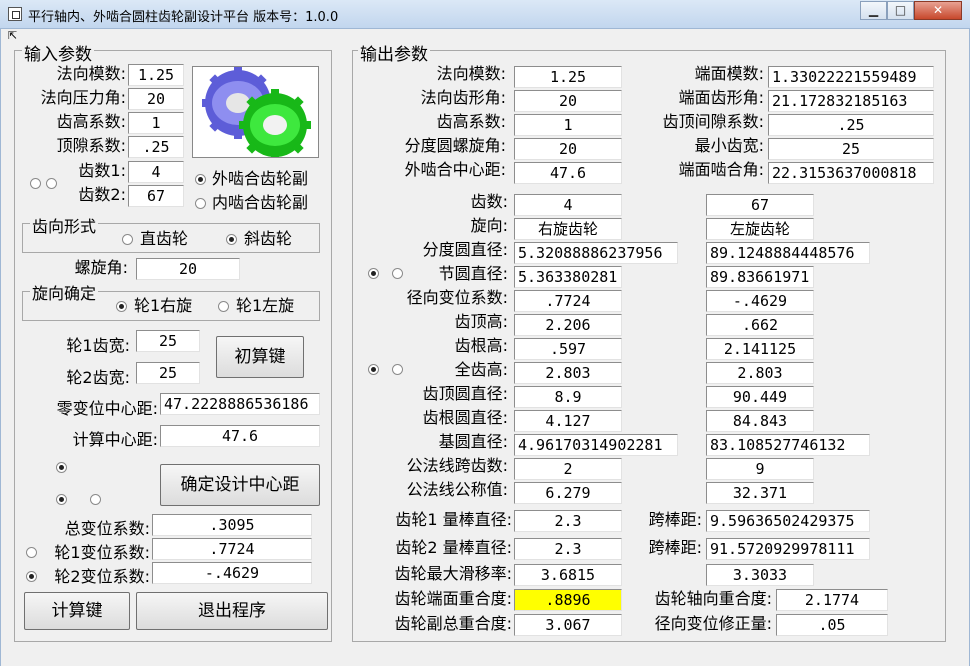 The width and height of the screenshot is (970, 666). What do you see at coordinates (851, 125) in the screenshot?
I see `out-tip-clearance-field: .25` at bounding box center [851, 125].